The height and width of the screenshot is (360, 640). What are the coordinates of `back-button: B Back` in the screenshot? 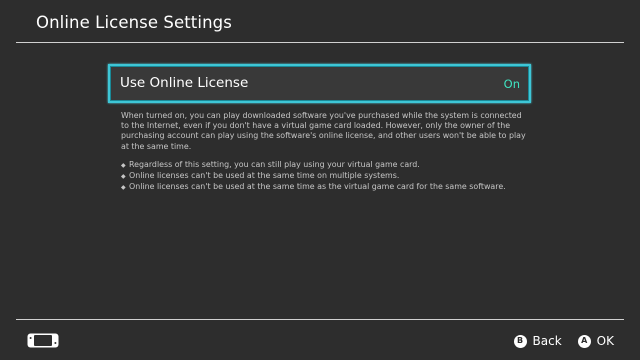 It's located at (537, 341).